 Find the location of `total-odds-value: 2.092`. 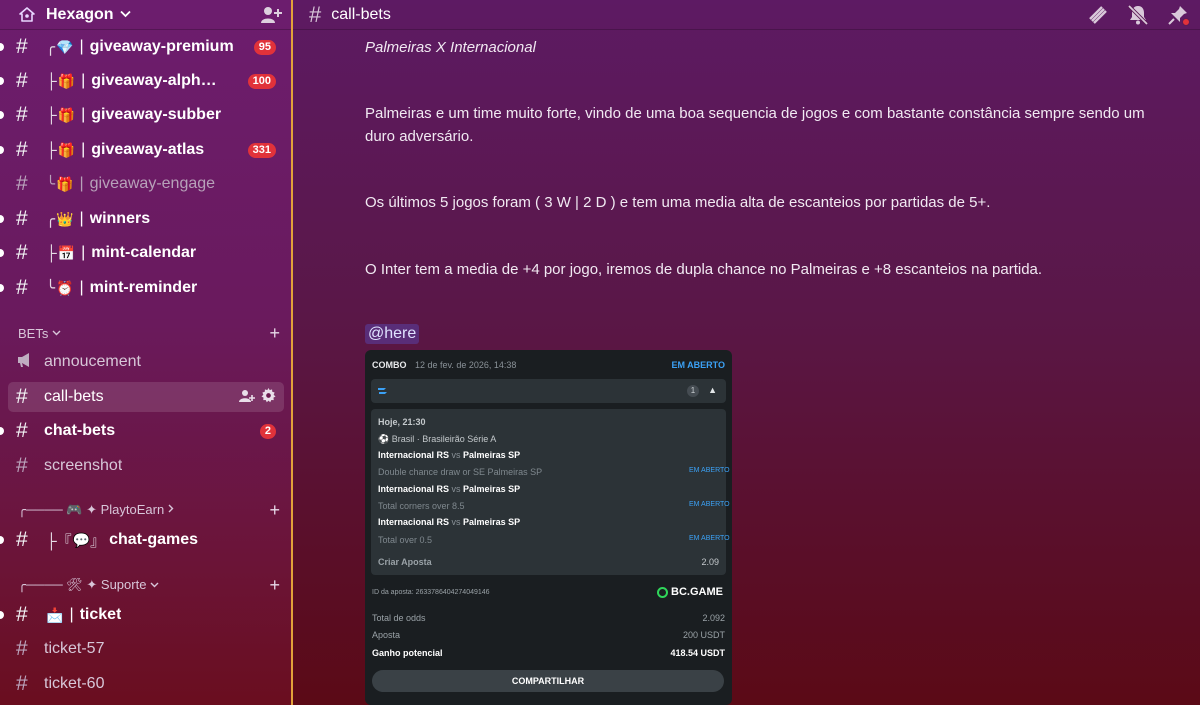

total-odds-value: 2.092 is located at coordinates (713, 618).